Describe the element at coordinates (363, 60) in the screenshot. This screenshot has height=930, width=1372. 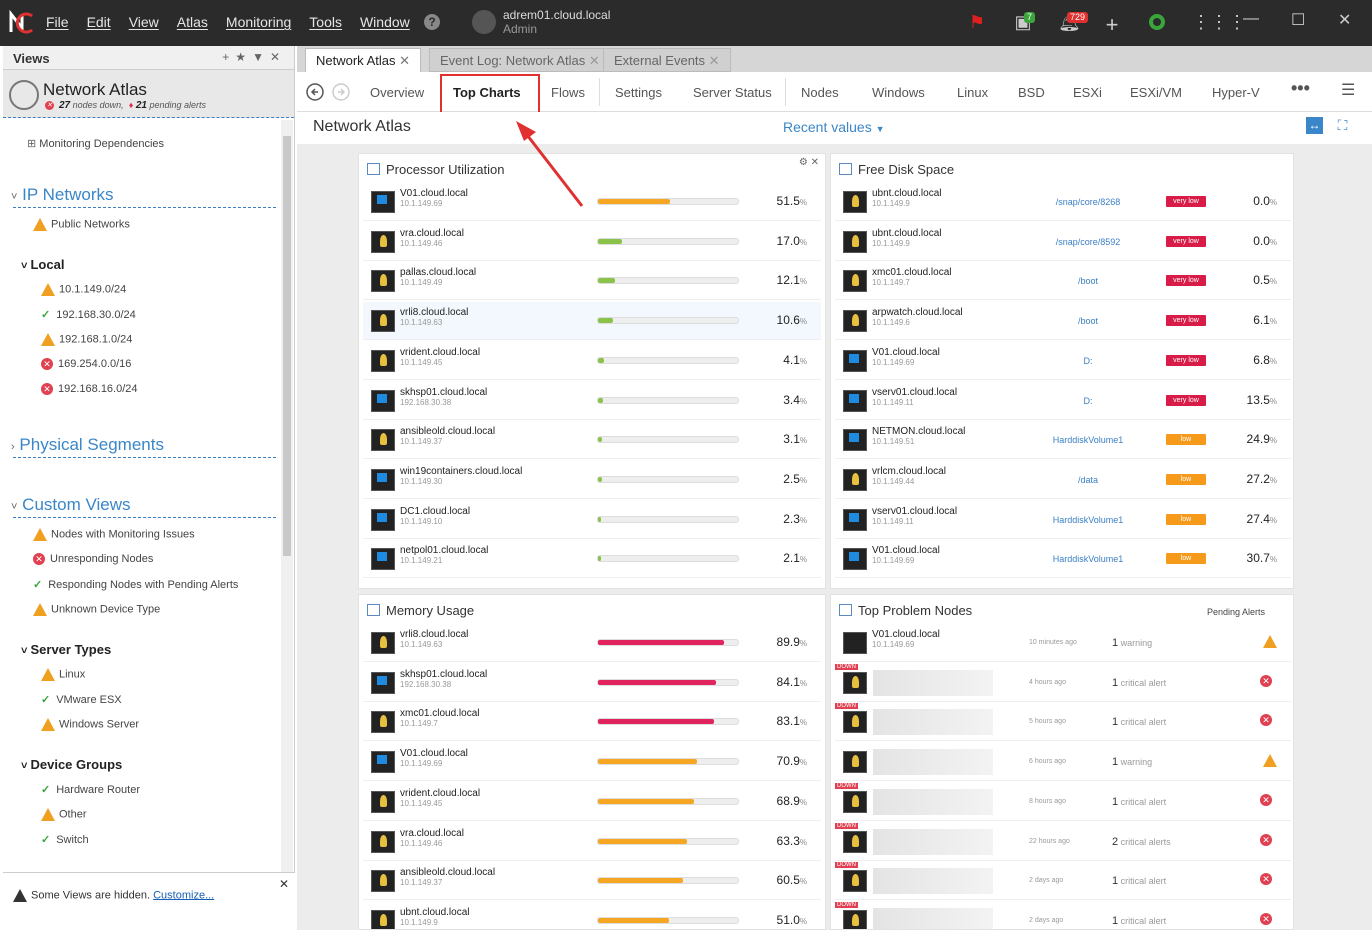
I see `tab-network-atlas: Network Atlas ✕` at that location.